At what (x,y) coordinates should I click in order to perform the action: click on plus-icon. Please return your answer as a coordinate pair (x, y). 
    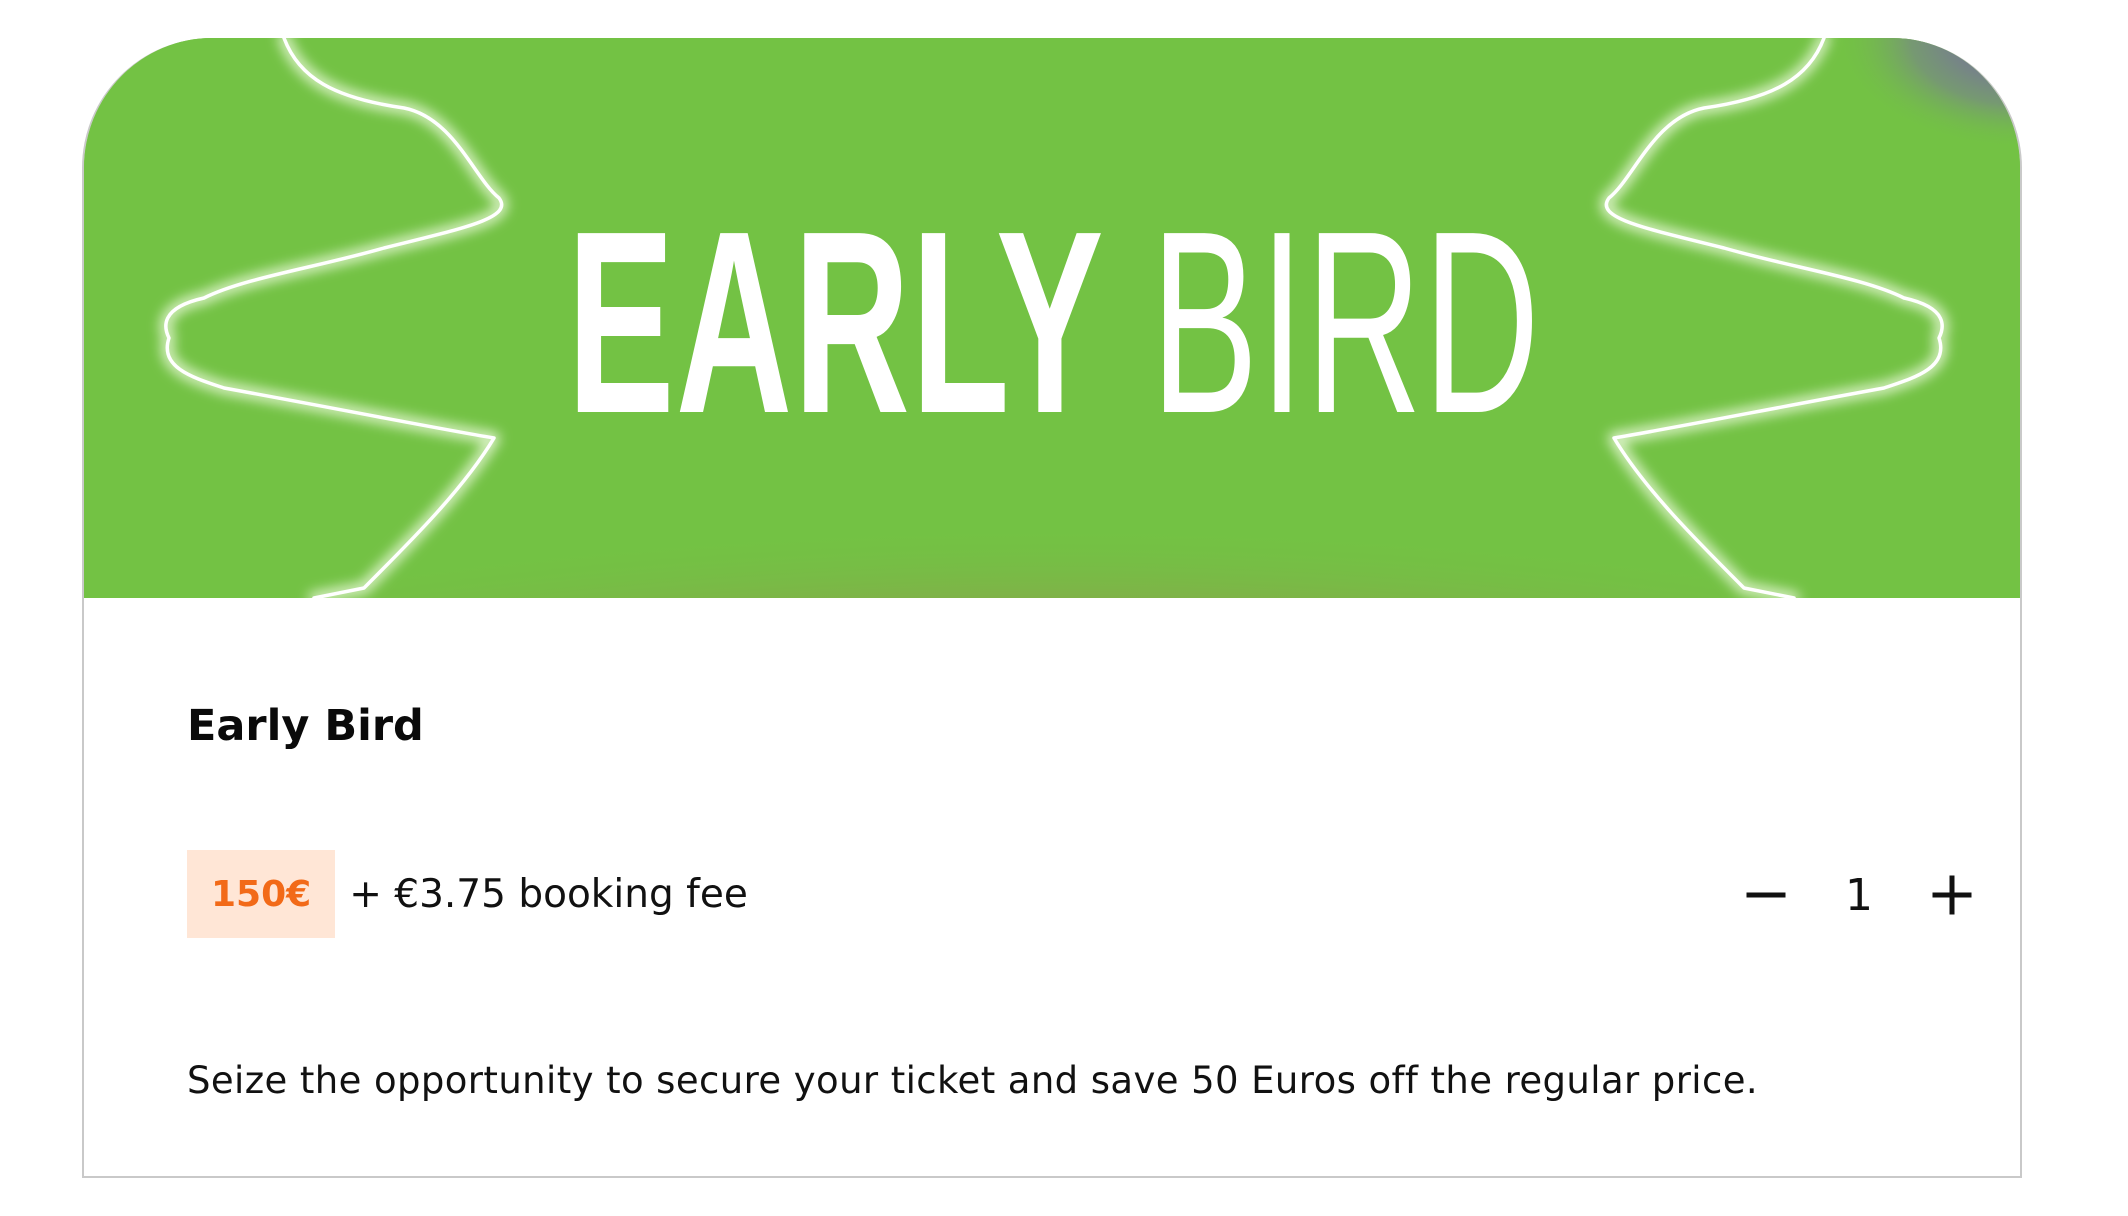
    Looking at the image, I should click on (1952, 895).